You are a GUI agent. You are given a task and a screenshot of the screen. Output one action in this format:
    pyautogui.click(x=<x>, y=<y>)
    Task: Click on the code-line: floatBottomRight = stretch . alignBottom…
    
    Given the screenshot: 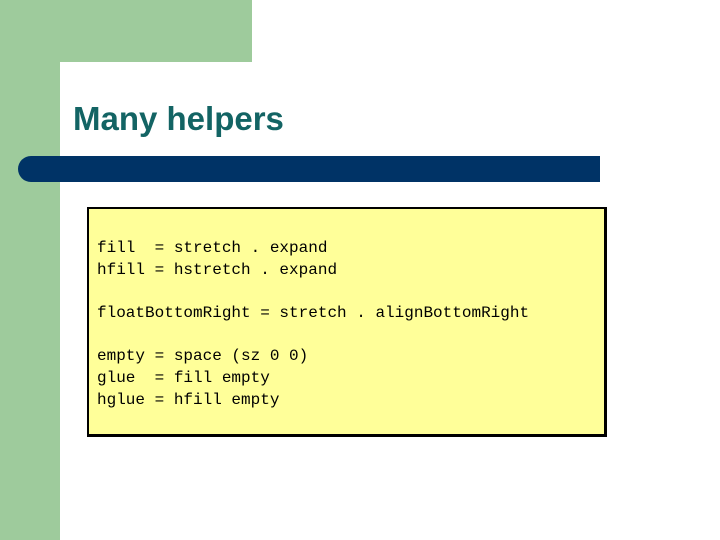 What is the action you would take?
    pyautogui.click(x=313, y=313)
    